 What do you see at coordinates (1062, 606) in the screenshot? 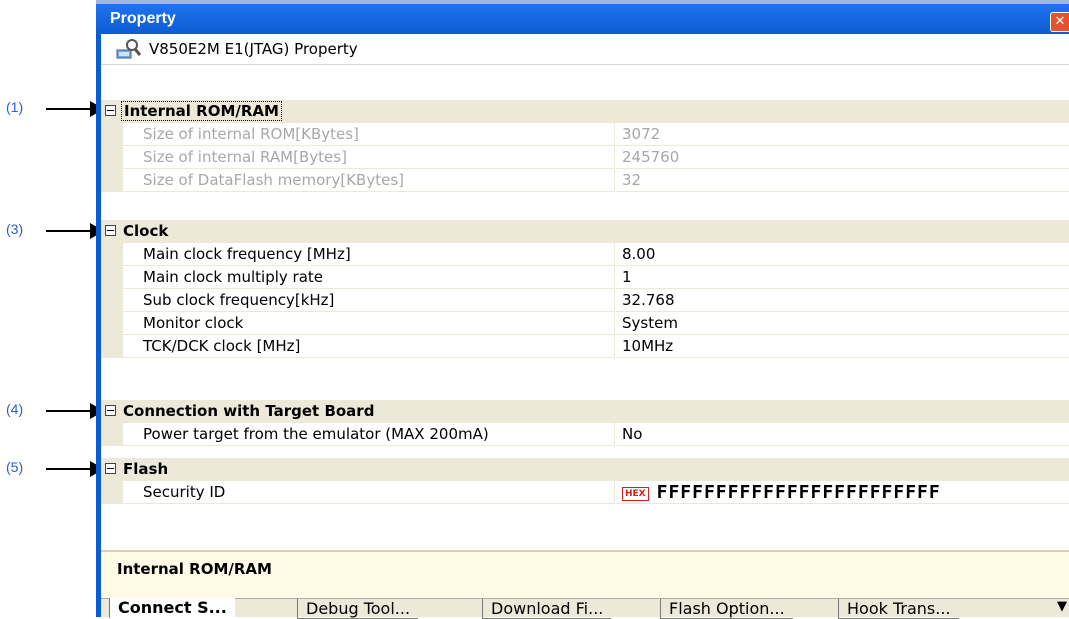
I see `overflow-arrow-icon: ▼` at bounding box center [1062, 606].